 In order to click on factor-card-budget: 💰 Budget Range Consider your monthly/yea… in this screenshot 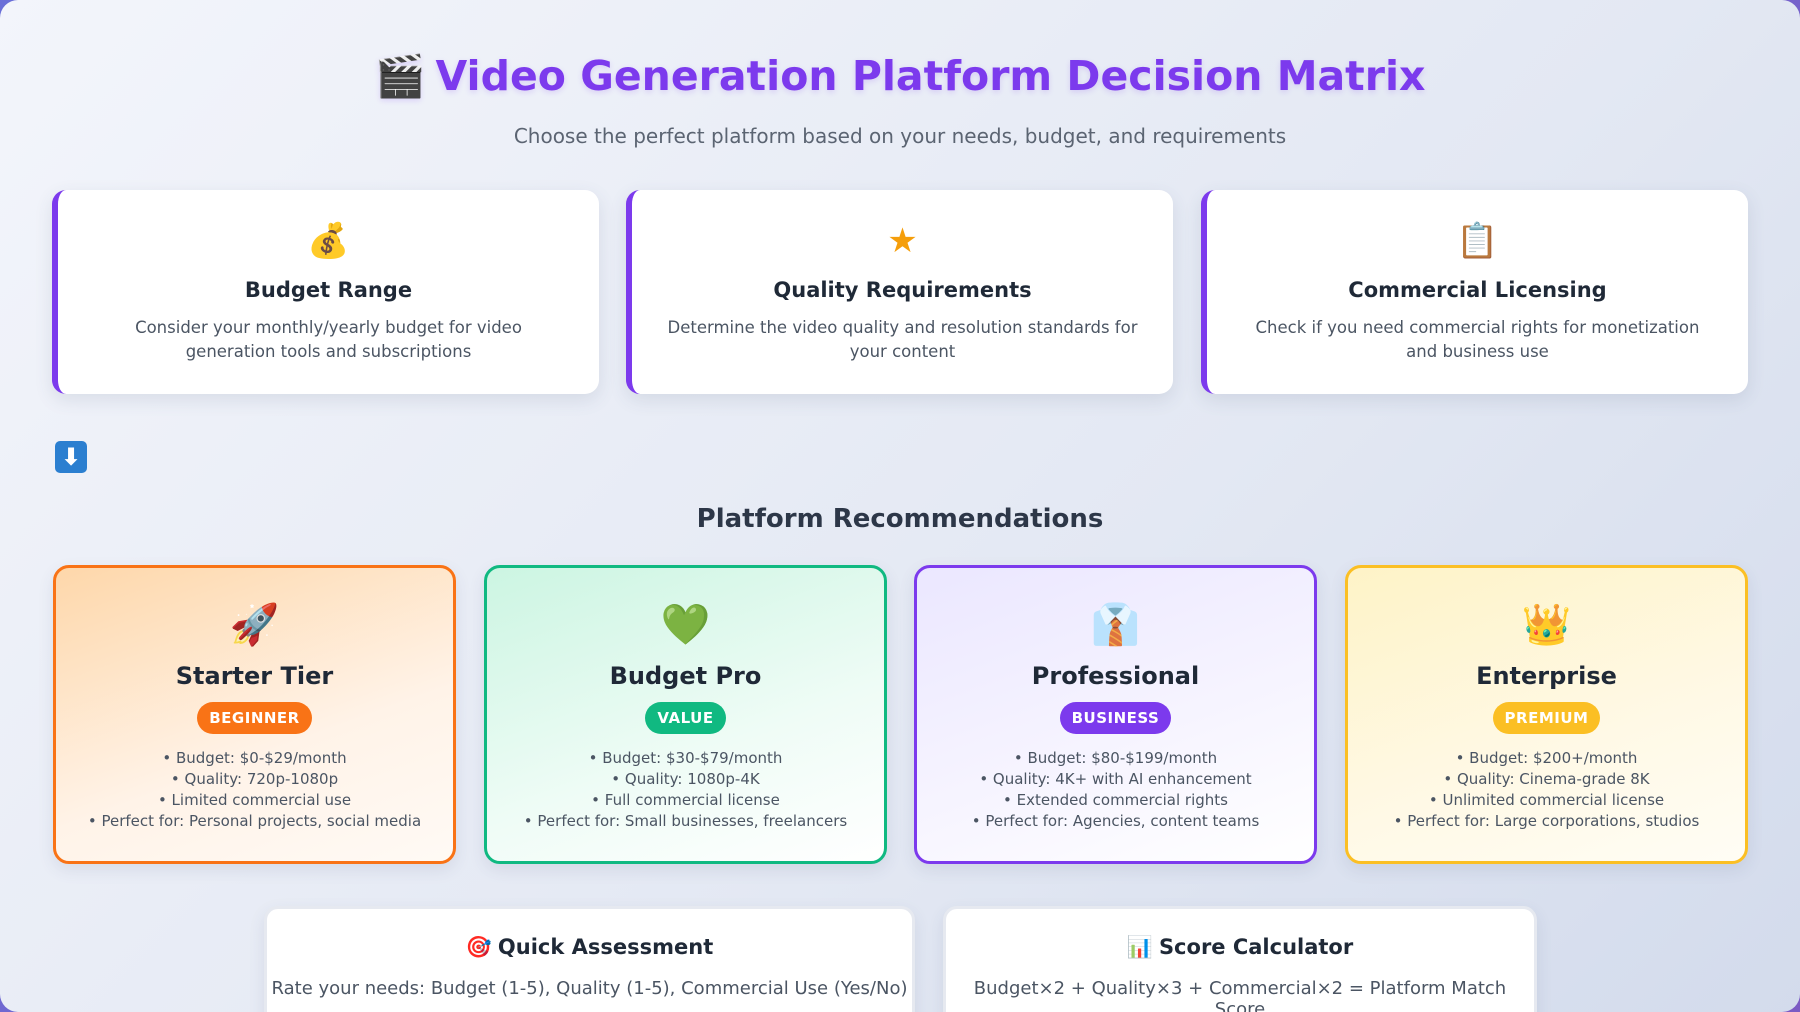, I will do `click(325, 292)`.